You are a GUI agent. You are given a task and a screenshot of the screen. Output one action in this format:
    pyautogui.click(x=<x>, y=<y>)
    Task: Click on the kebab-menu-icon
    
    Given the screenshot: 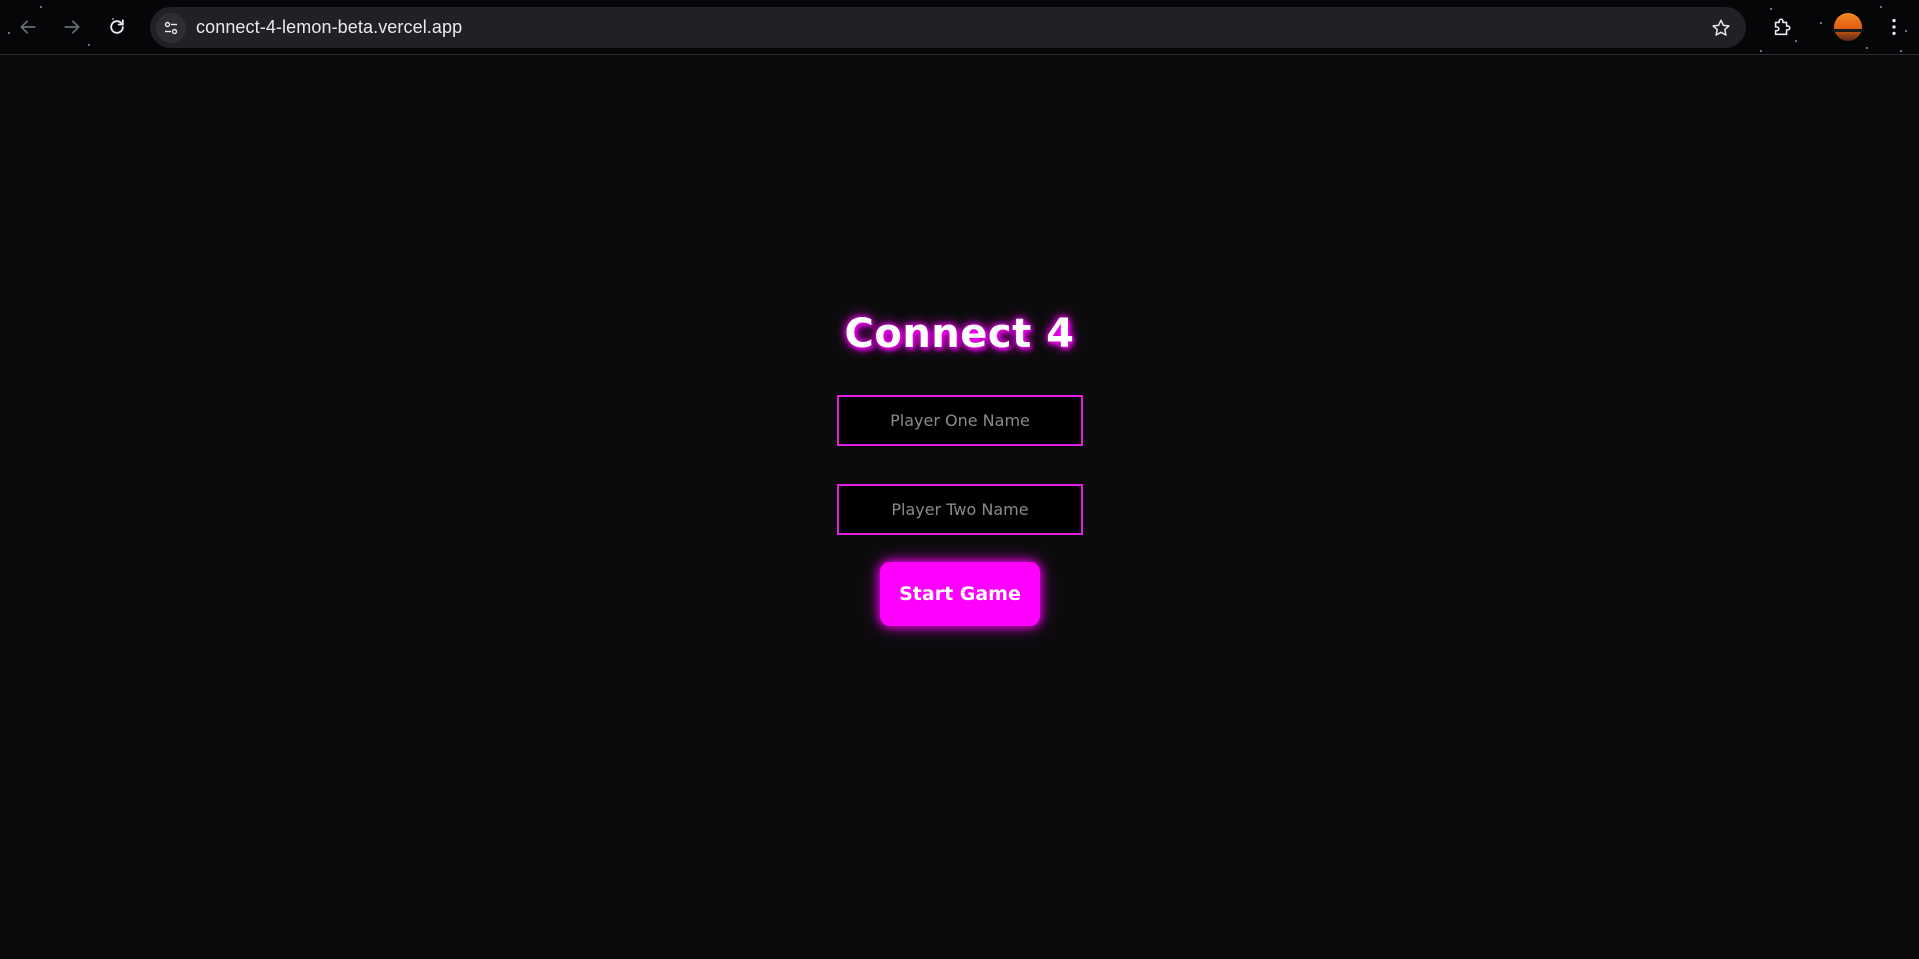 What is the action you would take?
    pyautogui.click(x=1894, y=27)
    